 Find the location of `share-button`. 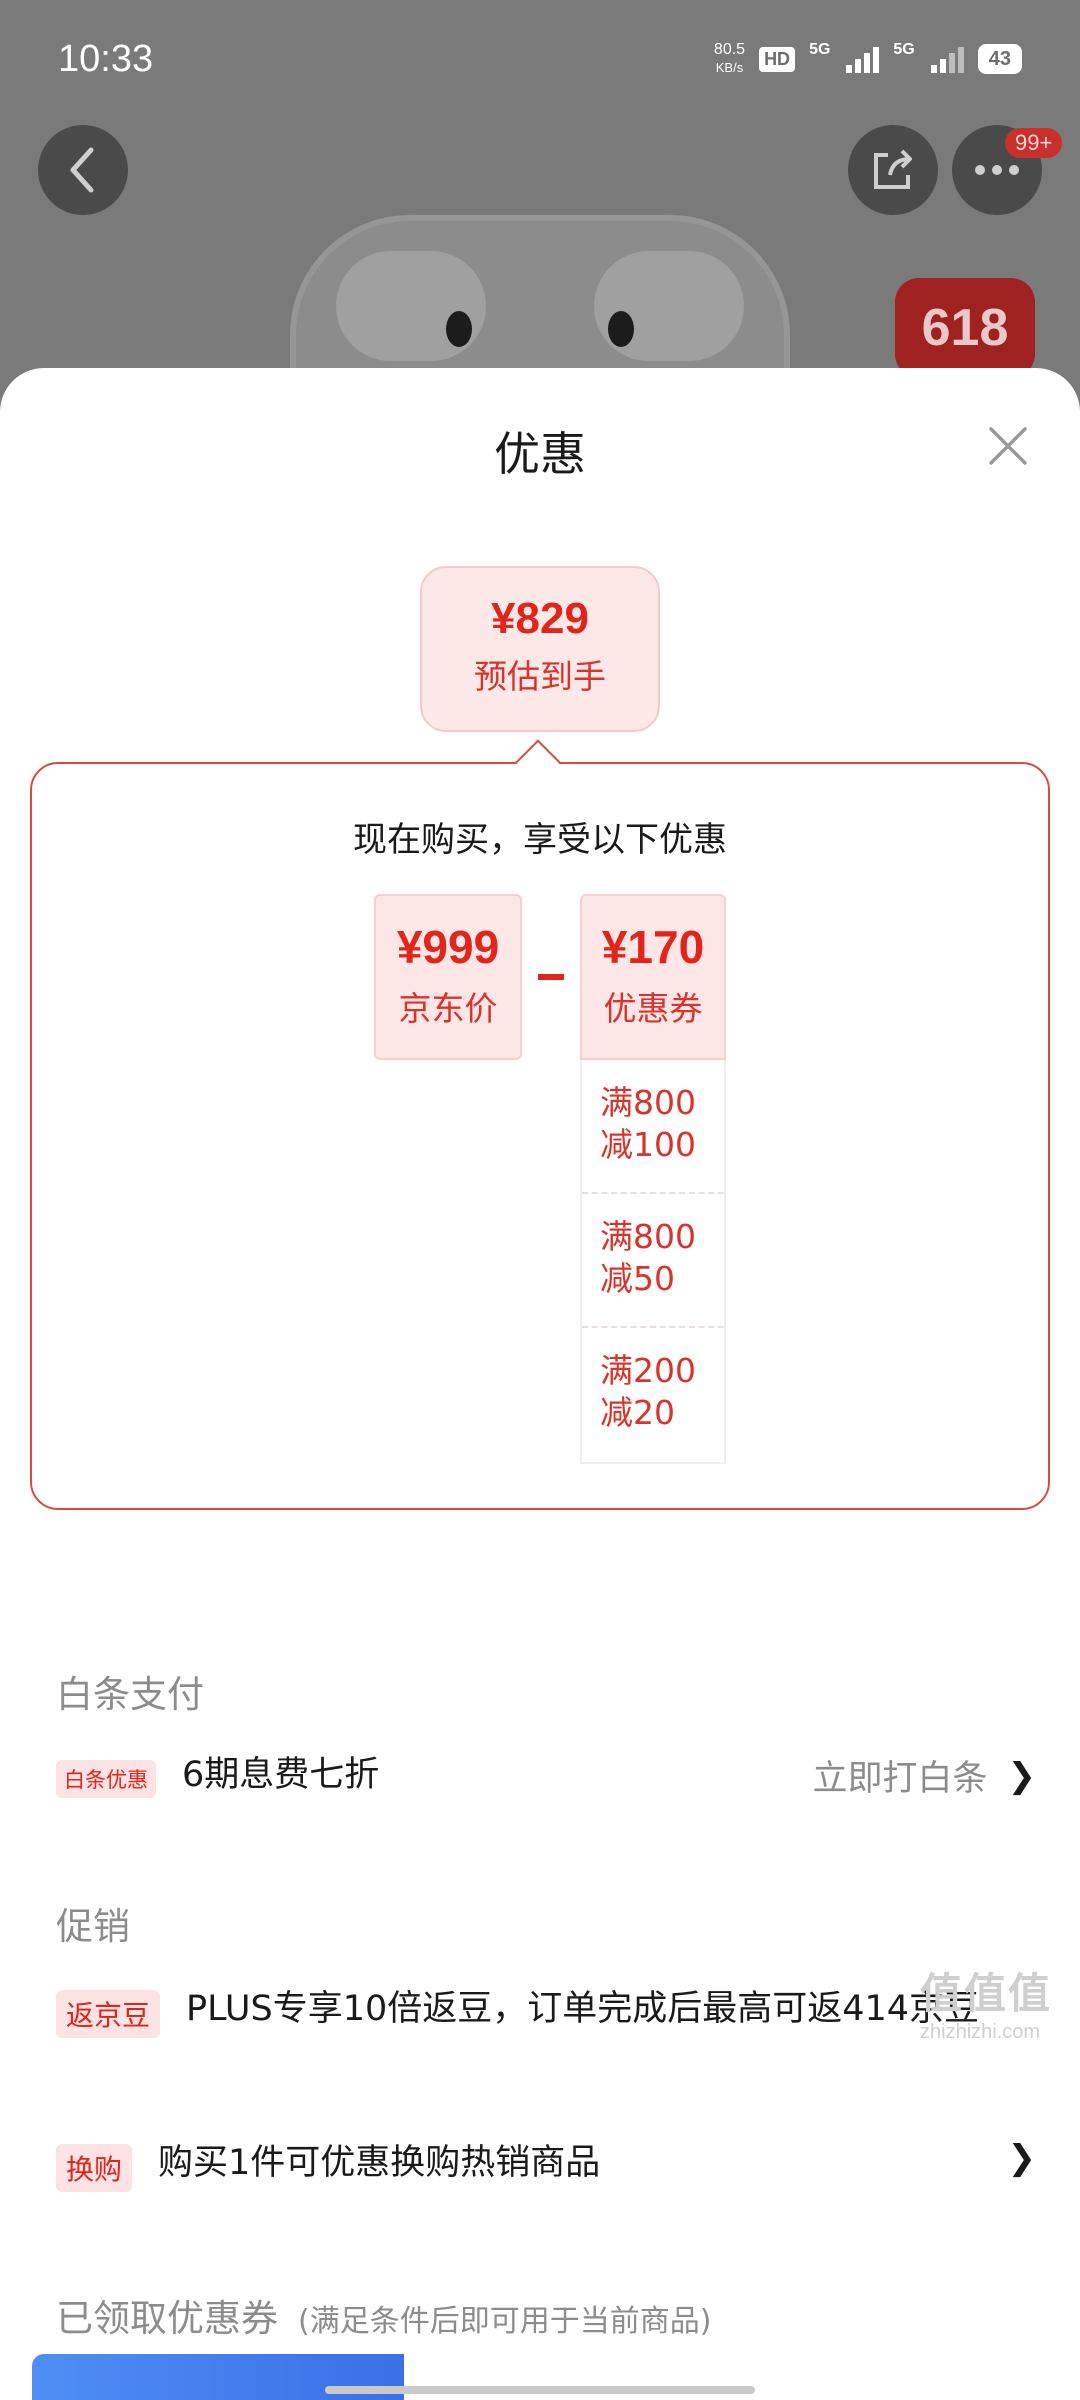

share-button is located at coordinates (893, 170).